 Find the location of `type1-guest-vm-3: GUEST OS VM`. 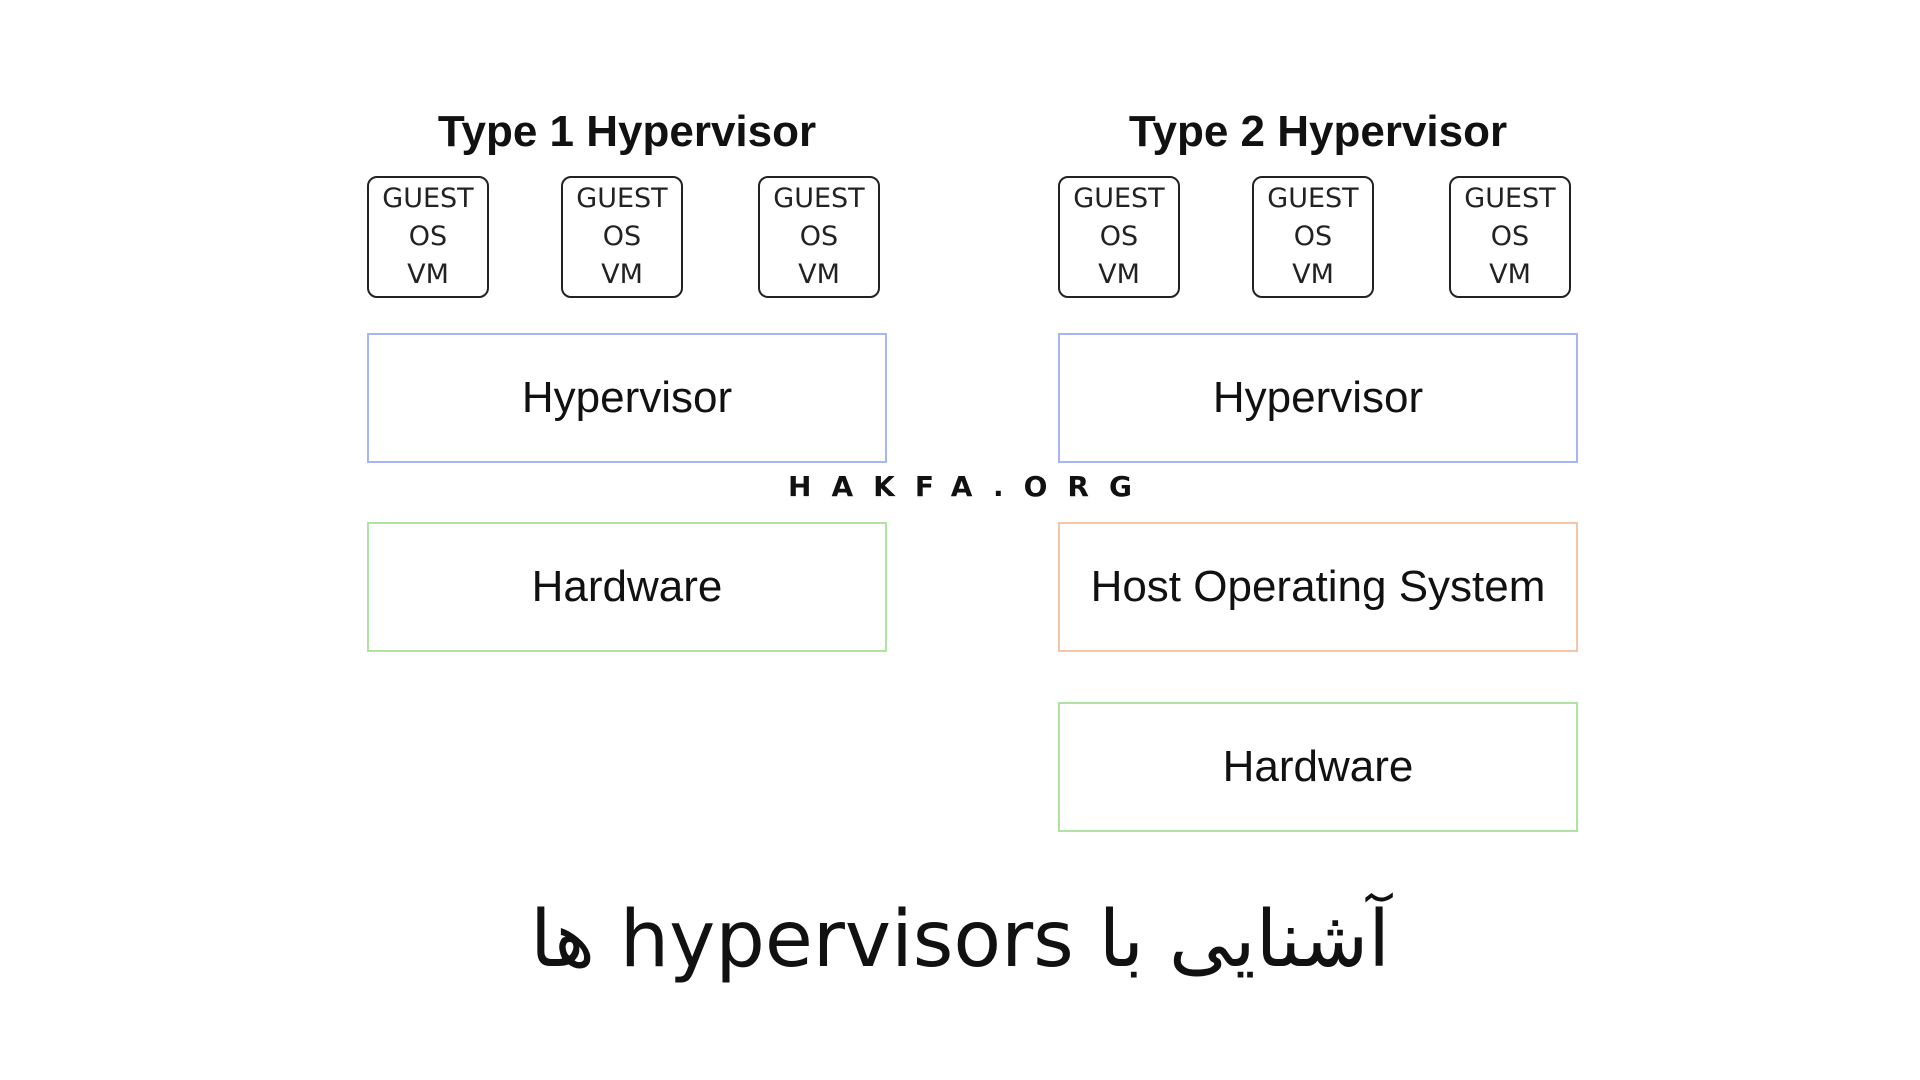

type1-guest-vm-3: GUEST OS VM is located at coordinates (819, 237).